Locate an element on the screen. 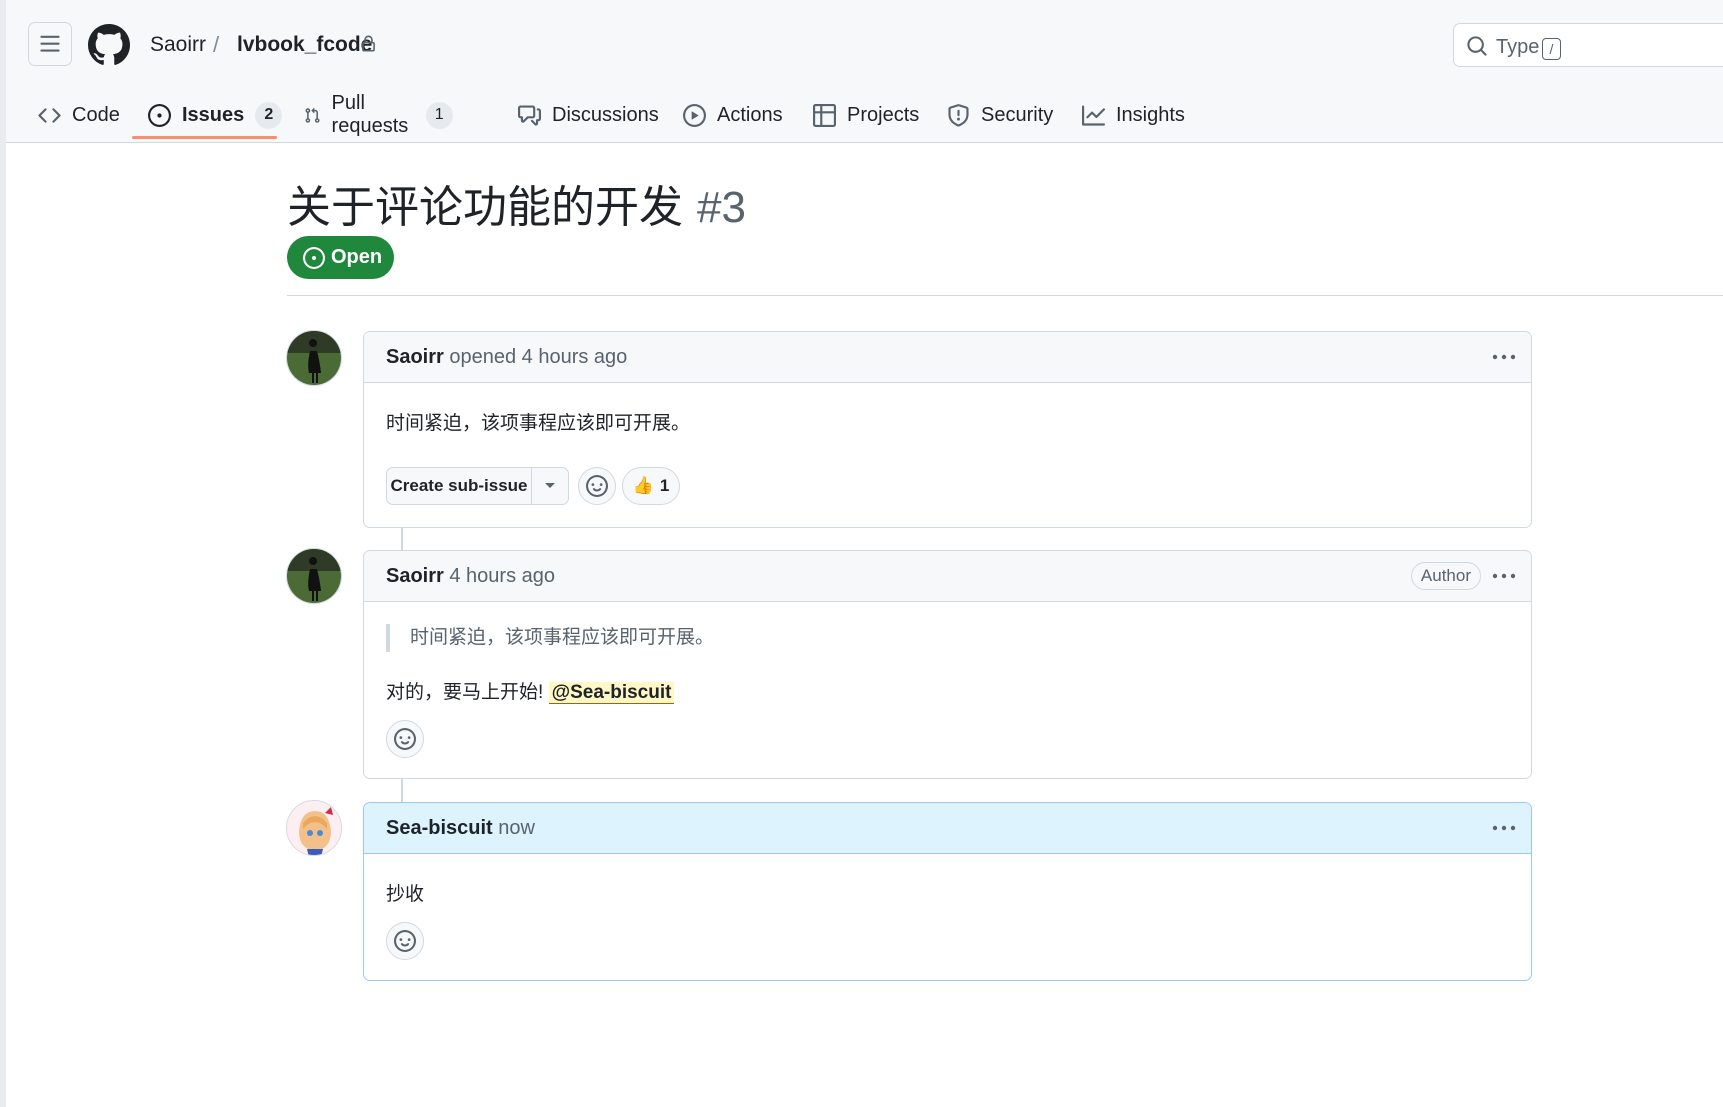  search-icon is located at coordinates (1477, 46).